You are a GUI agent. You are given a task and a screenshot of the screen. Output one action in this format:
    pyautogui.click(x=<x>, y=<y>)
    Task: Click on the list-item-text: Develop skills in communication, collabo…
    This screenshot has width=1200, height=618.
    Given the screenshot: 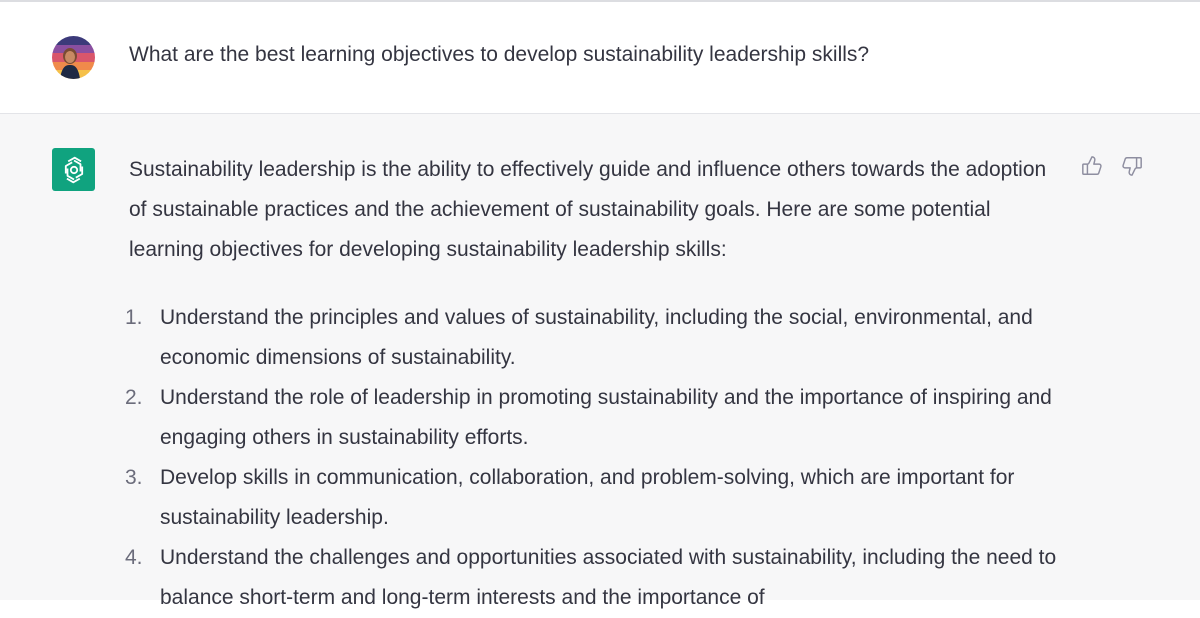 What is the action you would take?
    pyautogui.click(x=587, y=497)
    